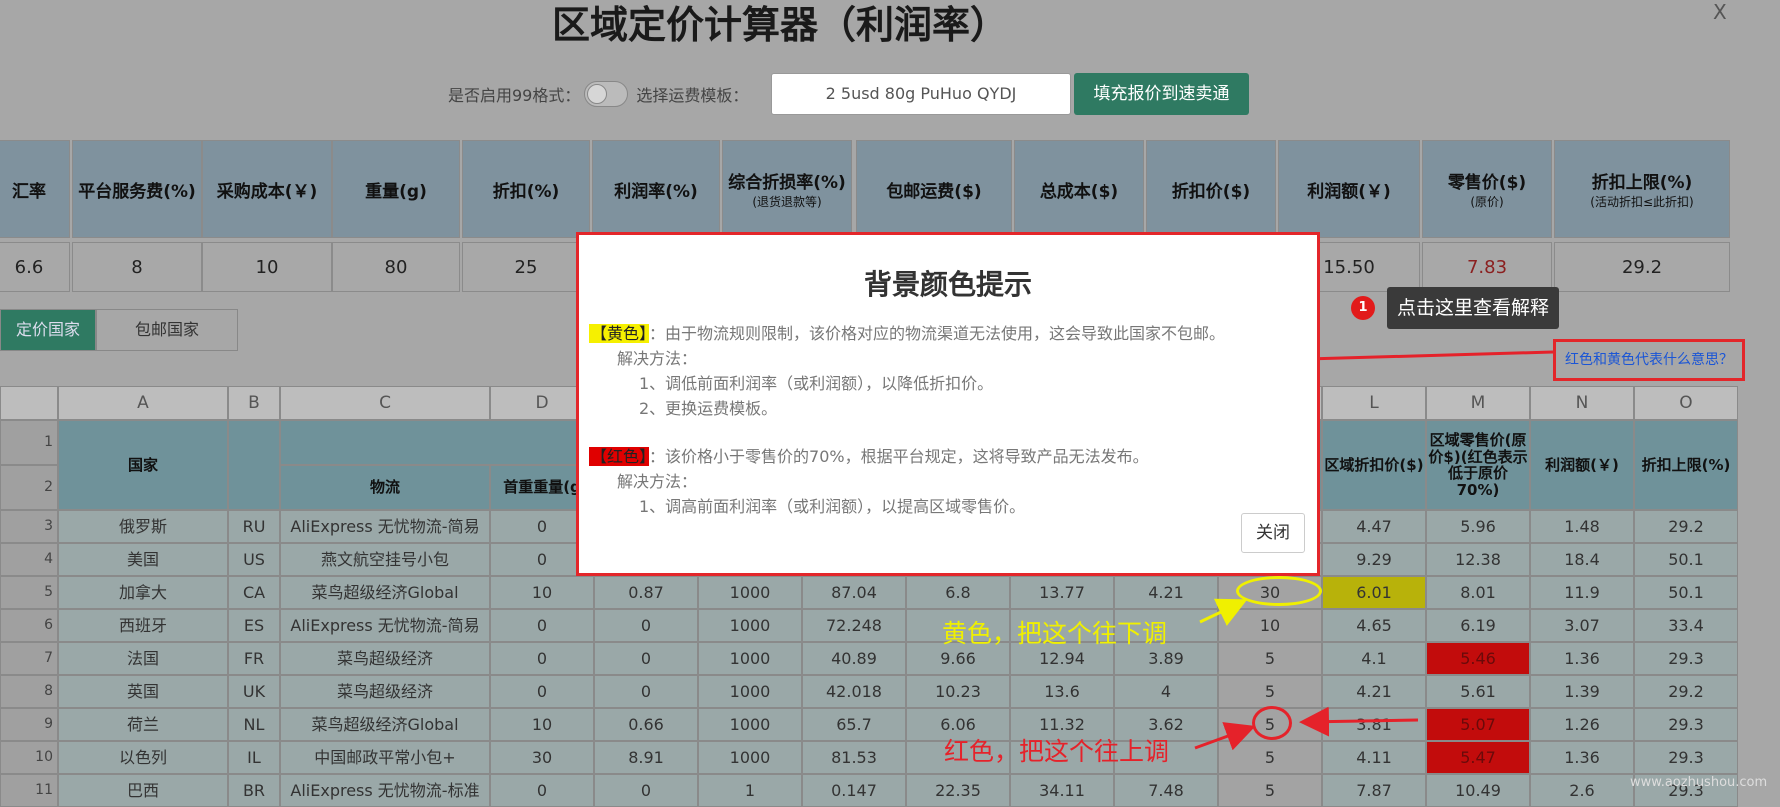  I want to click on yellow-text: ：由于物流规则限制，该价格对应的物流渠道无法使用，这会导致此国家不包邮。, so click(937, 333).